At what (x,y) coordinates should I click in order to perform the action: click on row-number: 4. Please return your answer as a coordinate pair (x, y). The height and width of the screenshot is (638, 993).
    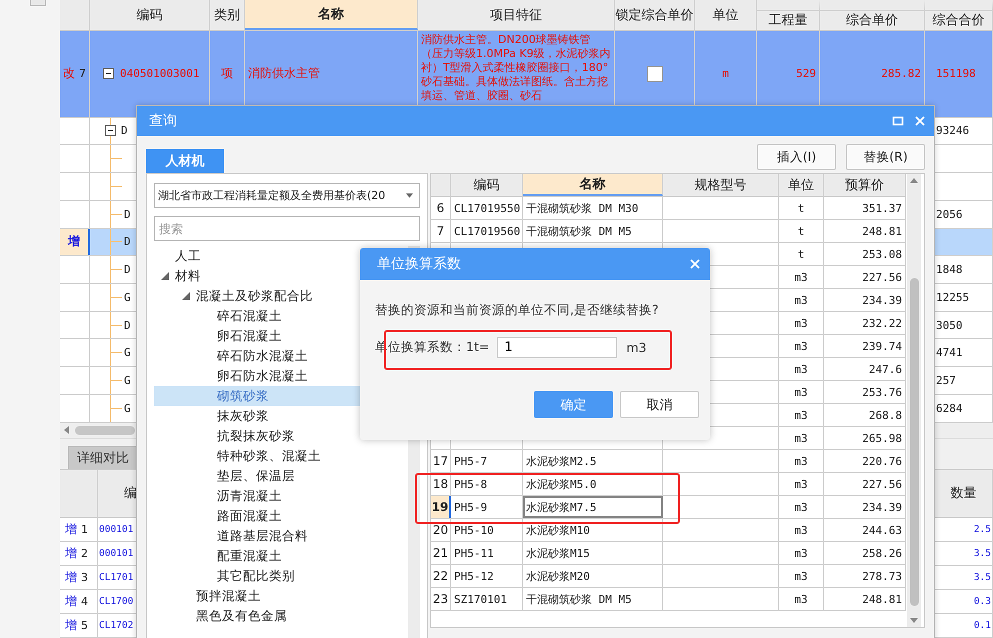
    Looking at the image, I should click on (84, 601).